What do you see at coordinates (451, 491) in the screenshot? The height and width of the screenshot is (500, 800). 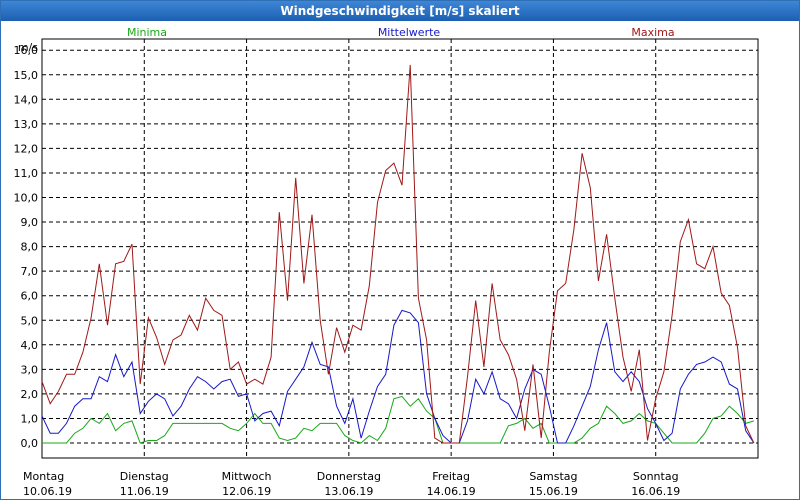 I see `x-tick-date-label: 14.06.19` at bounding box center [451, 491].